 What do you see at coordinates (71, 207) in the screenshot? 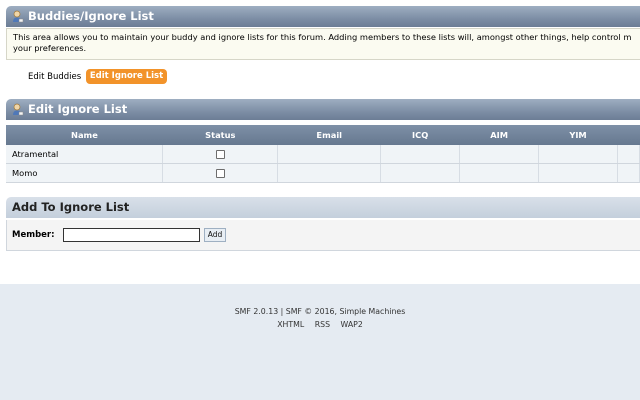
I see `section-title-add-ignore: Add To Ignore List` at bounding box center [71, 207].